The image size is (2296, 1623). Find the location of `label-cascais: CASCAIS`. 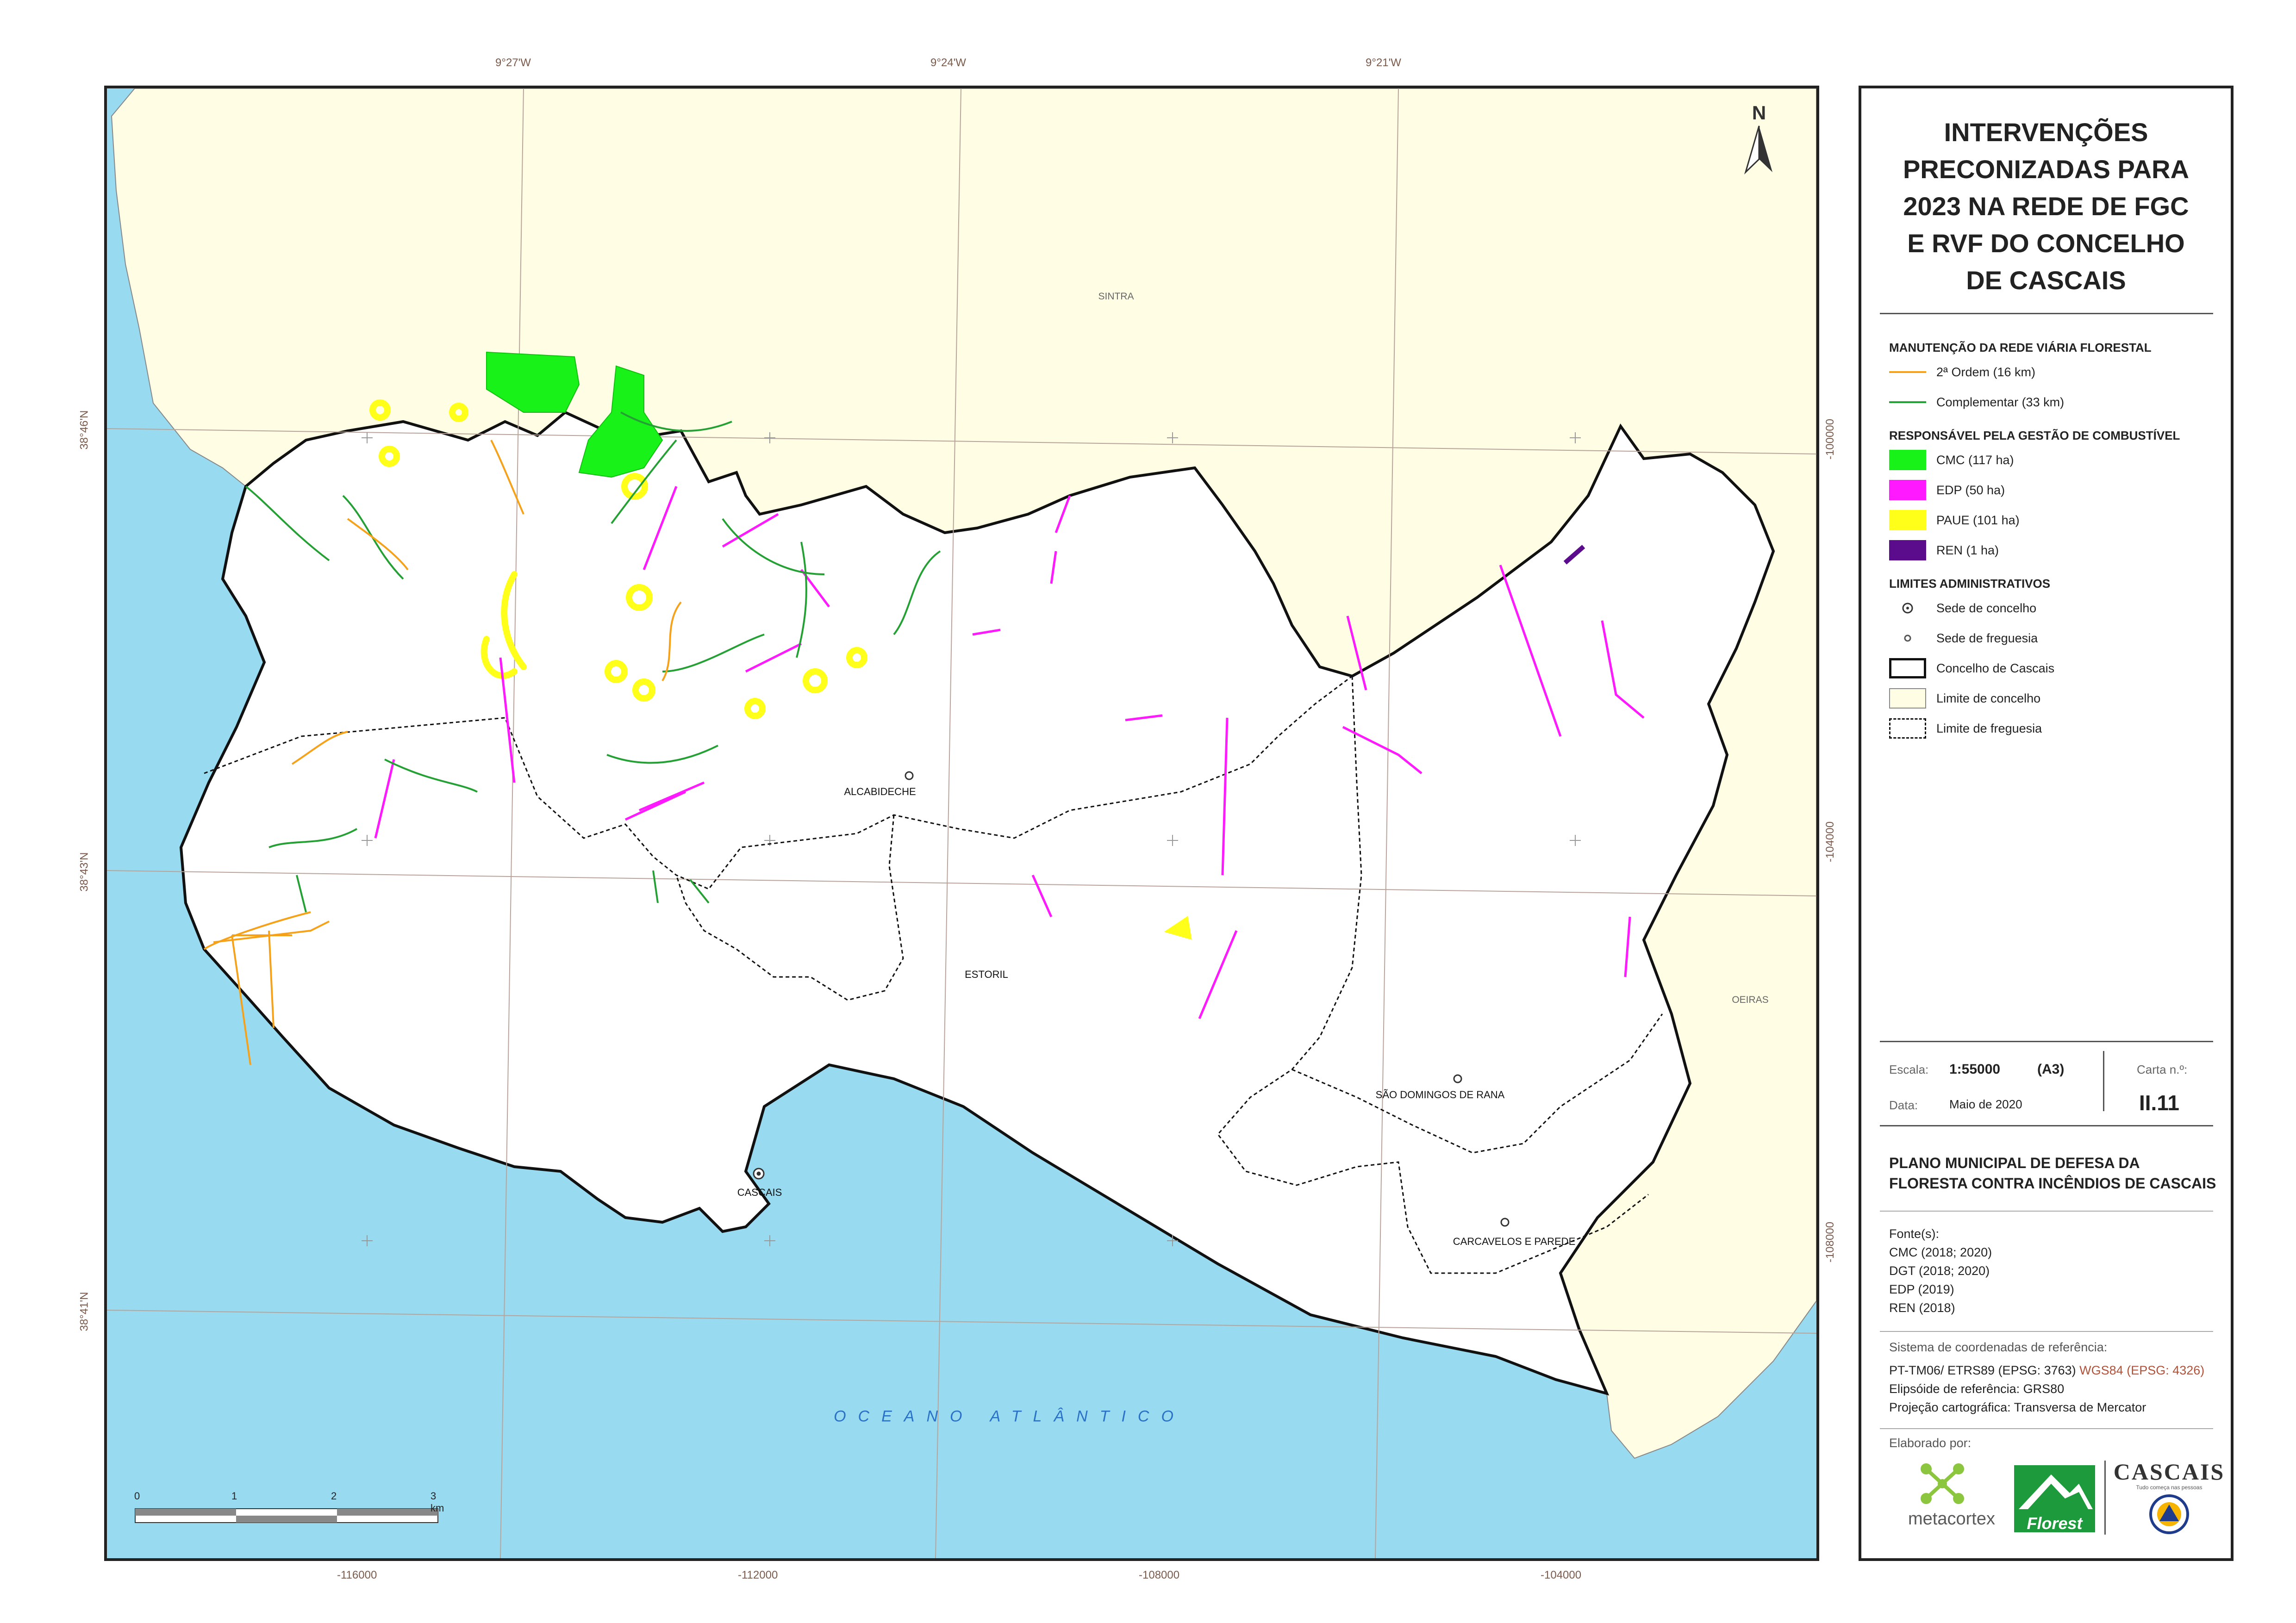

label-cascais: CASCAIS is located at coordinates (759, 1192).